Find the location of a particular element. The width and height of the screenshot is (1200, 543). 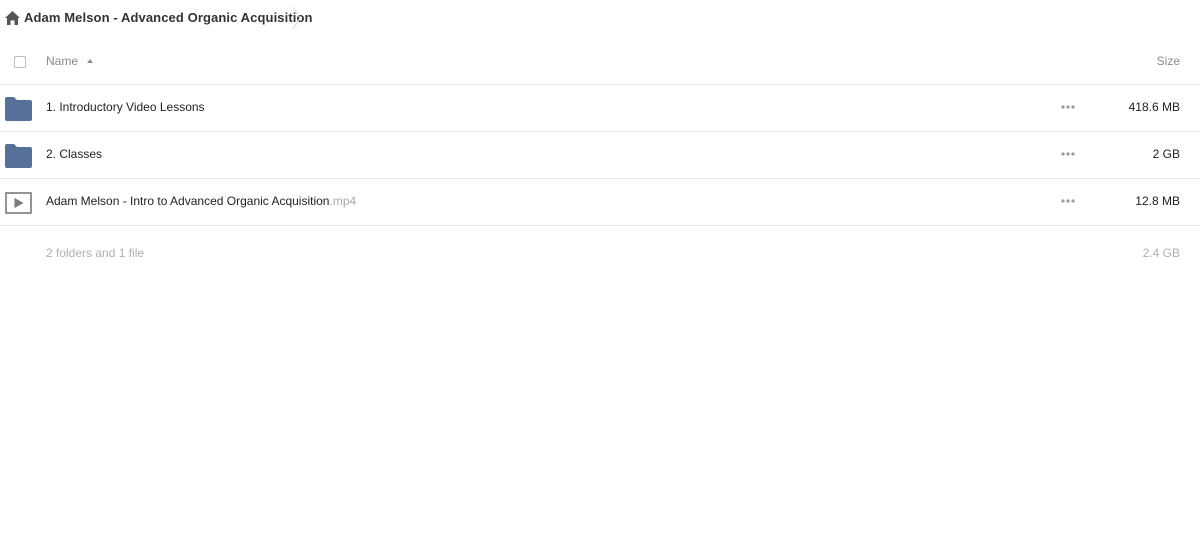

home-icon is located at coordinates (12, 18).